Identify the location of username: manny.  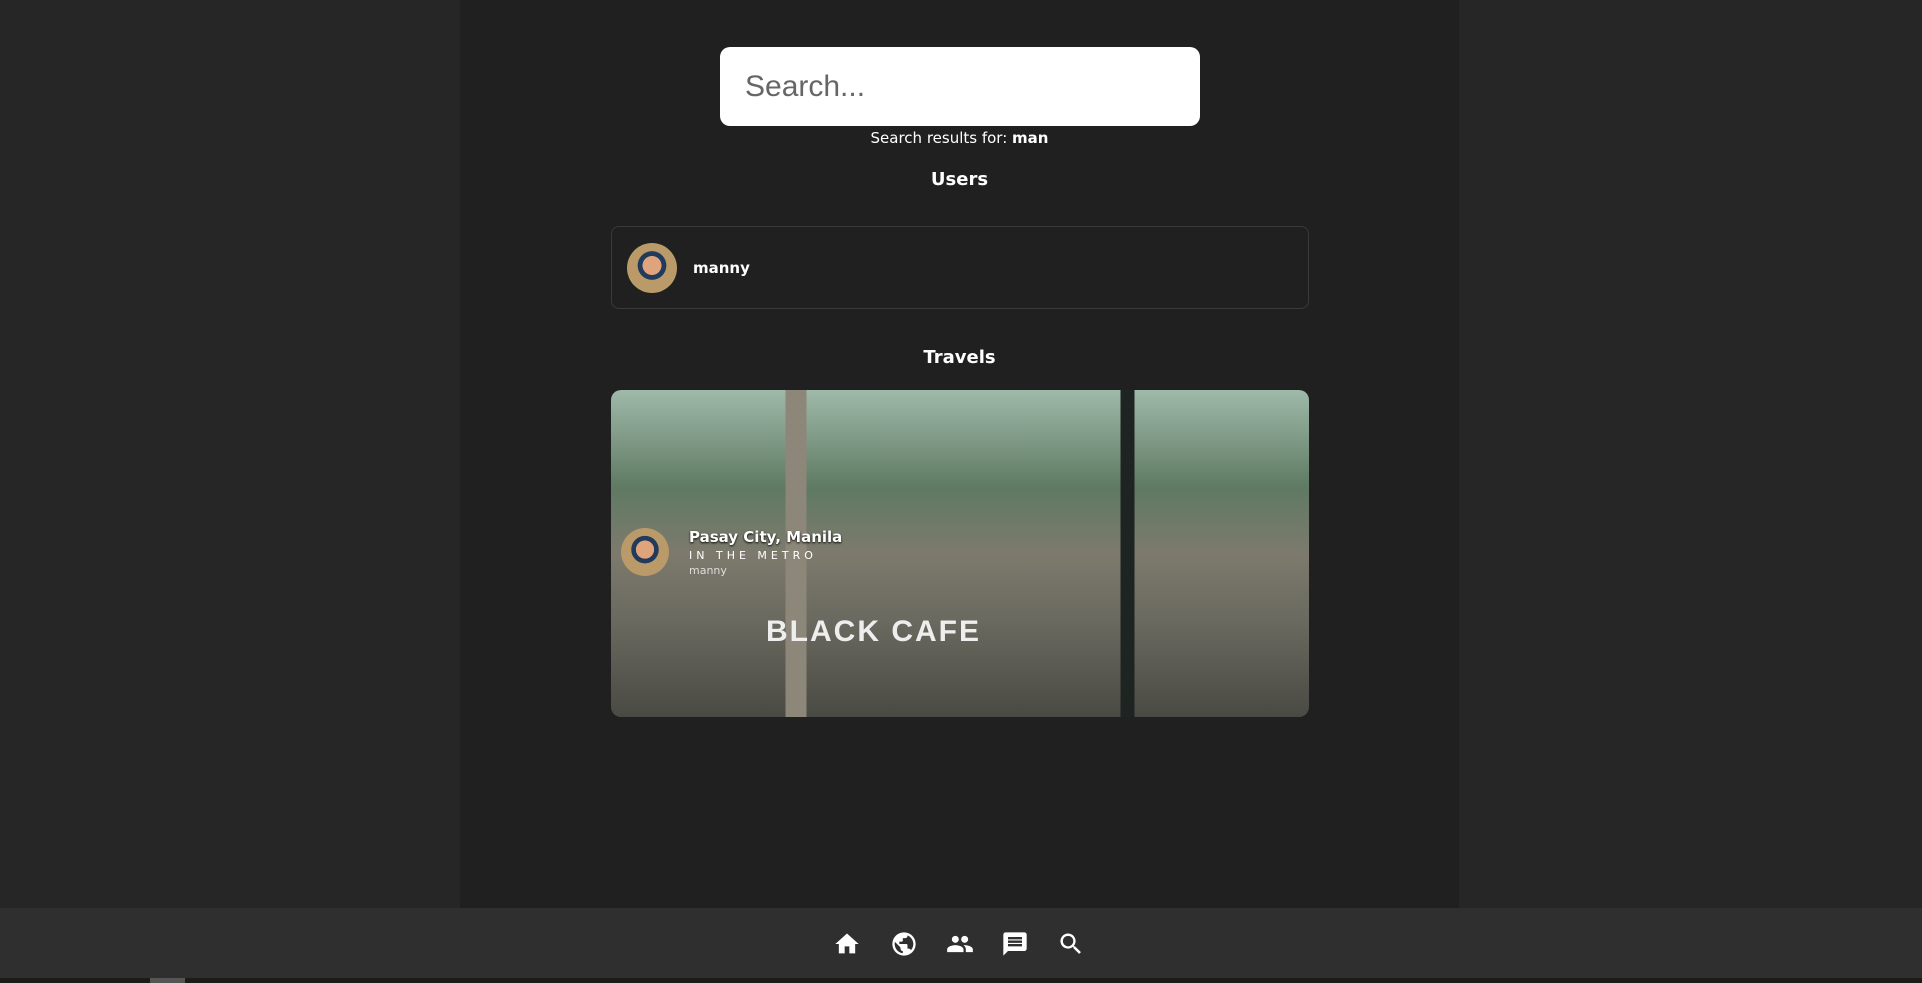
(721, 267).